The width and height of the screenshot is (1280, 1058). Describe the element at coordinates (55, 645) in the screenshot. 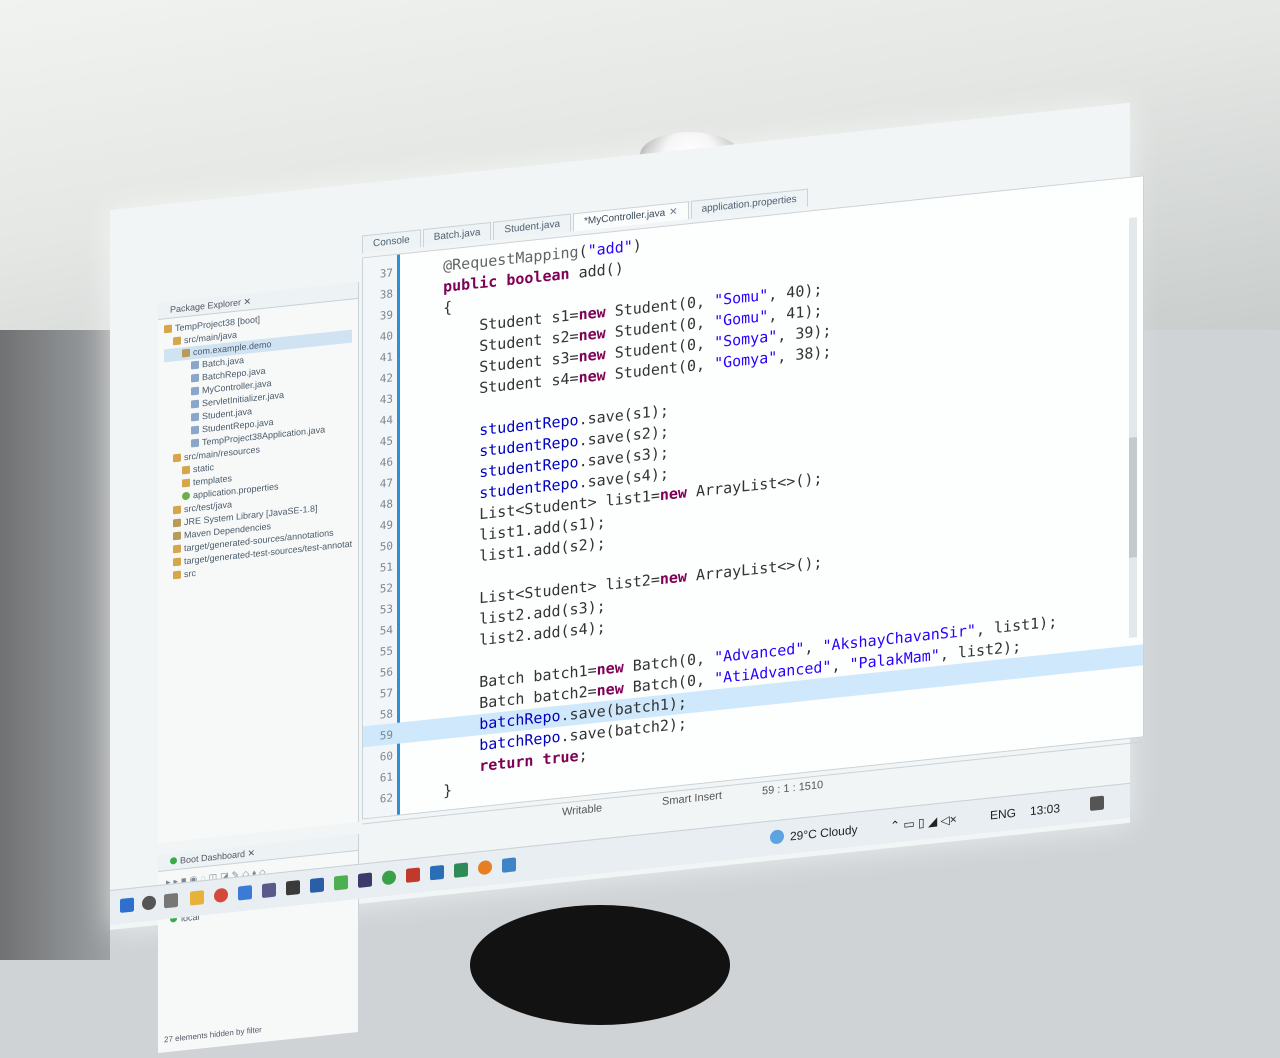

I see `wall` at that location.